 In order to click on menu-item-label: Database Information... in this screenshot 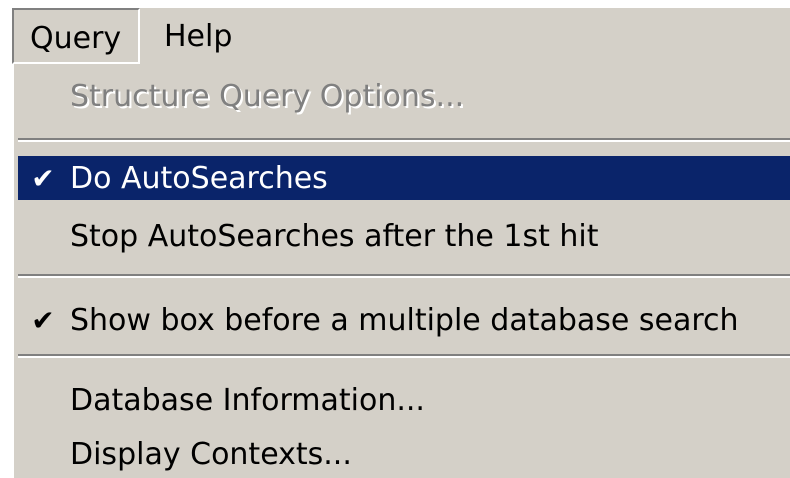, I will do `click(247, 400)`.